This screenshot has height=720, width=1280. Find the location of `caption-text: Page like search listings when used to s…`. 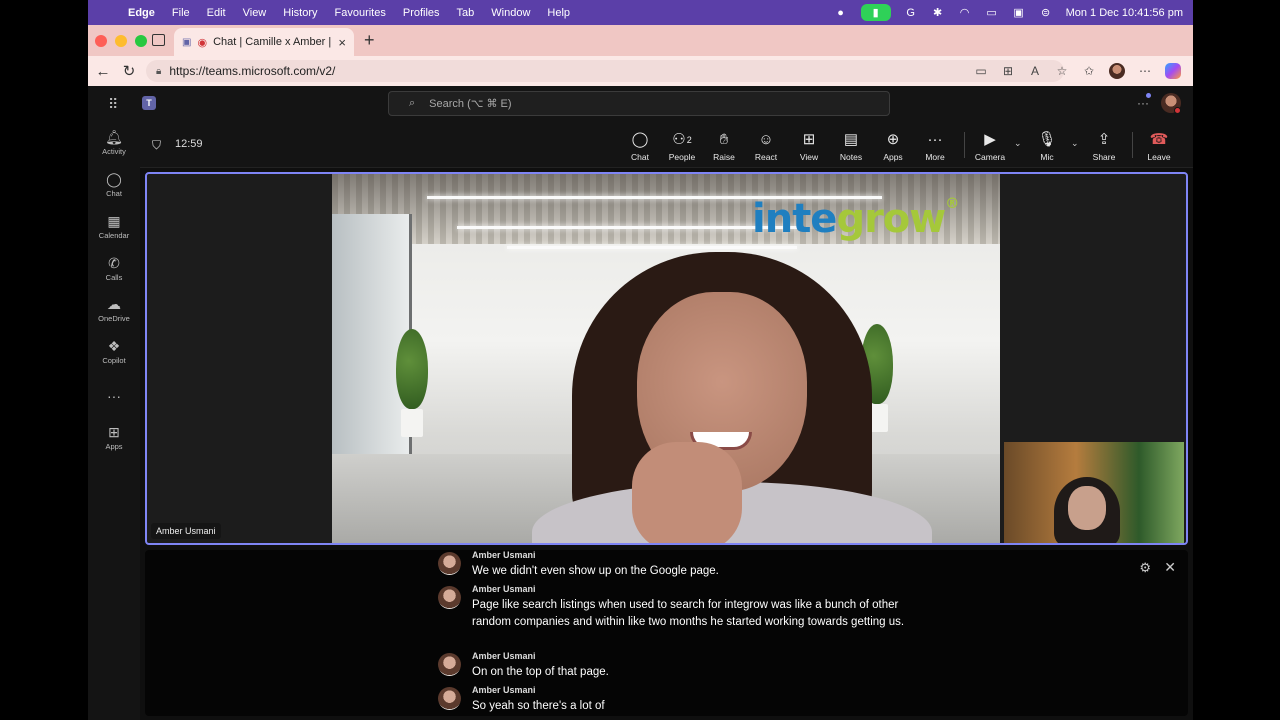

caption-text: Page like search listings when used to s… is located at coordinates (688, 613).